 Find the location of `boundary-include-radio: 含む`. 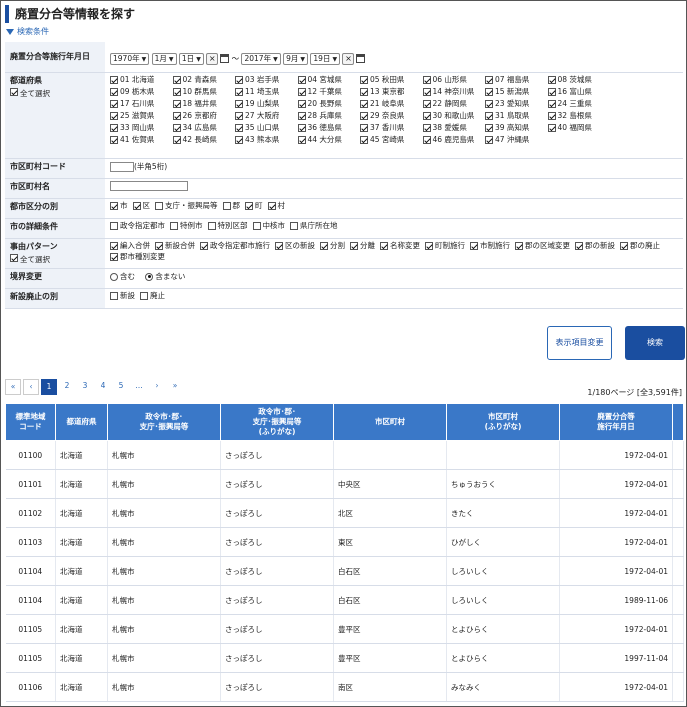

boundary-include-radio: 含む is located at coordinates (122, 276).